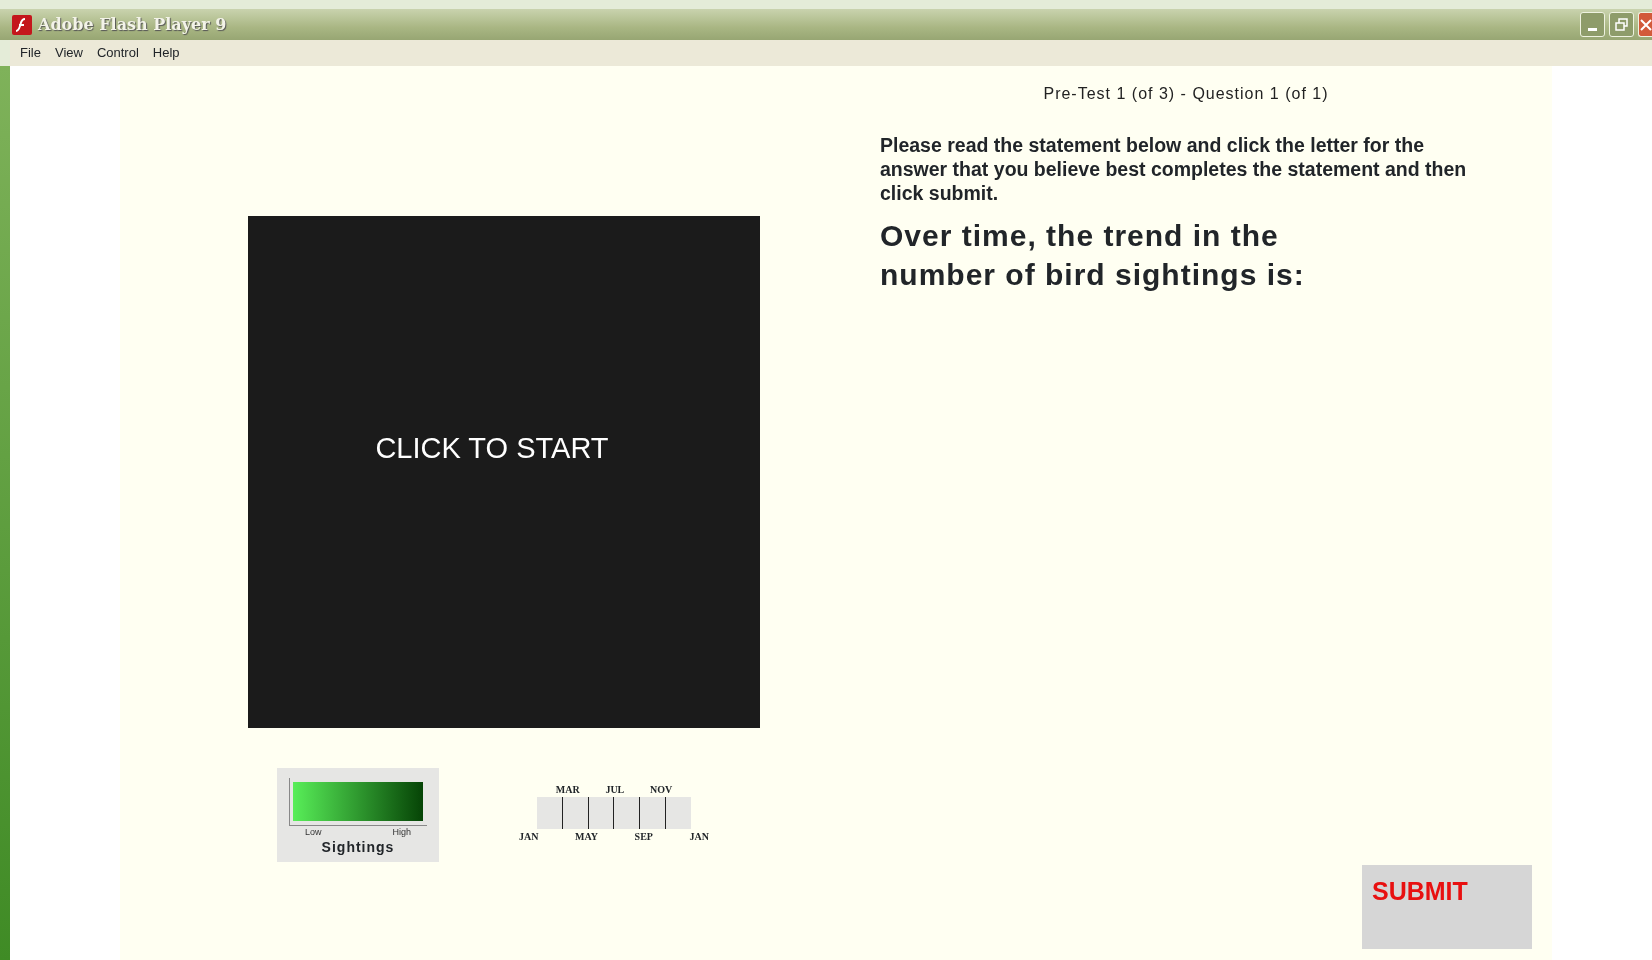  Describe the element at coordinates (586, 837) in the screenshot. I see `month-label: MAY` at that location.